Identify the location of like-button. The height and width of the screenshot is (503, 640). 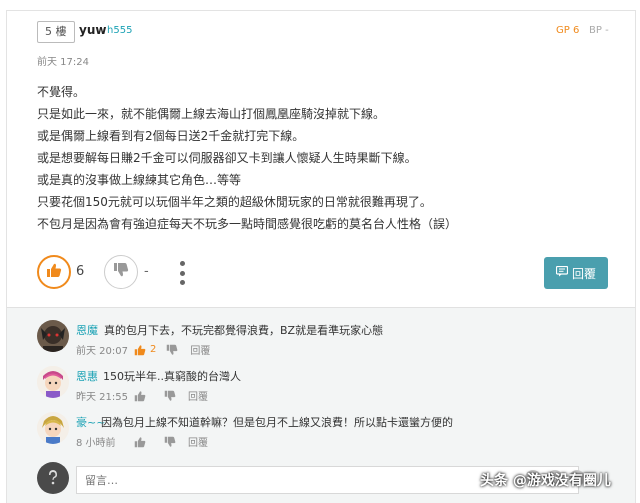
(54, 272).